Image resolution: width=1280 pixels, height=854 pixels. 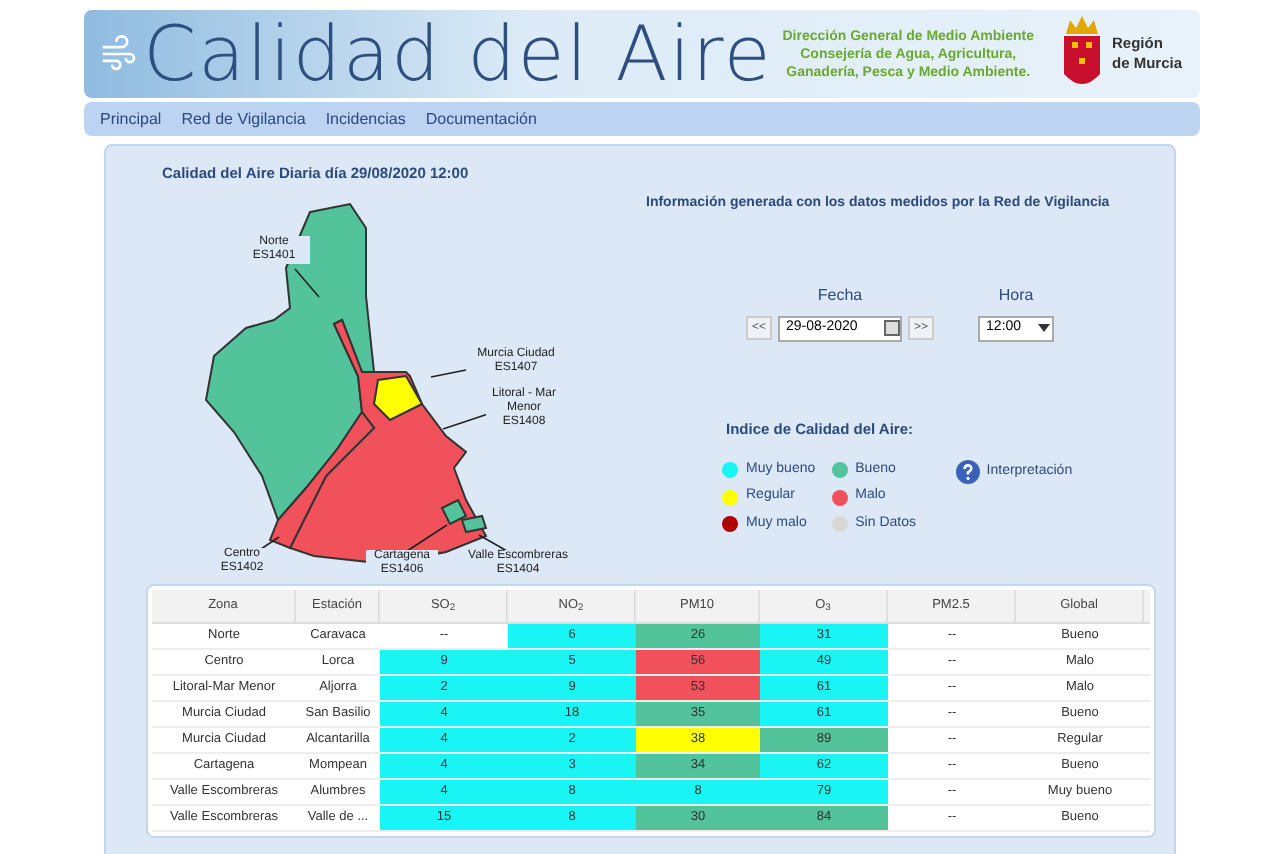 I want to click on hour-label: Hora, so click(x=1016, y=295).